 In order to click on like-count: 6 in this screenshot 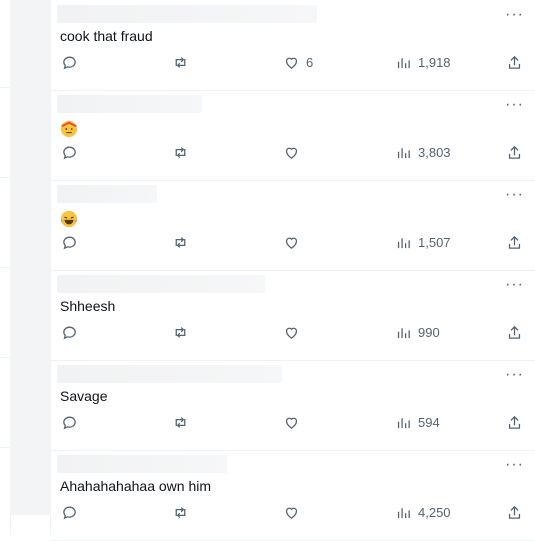, I will do `click(310, 62)`.